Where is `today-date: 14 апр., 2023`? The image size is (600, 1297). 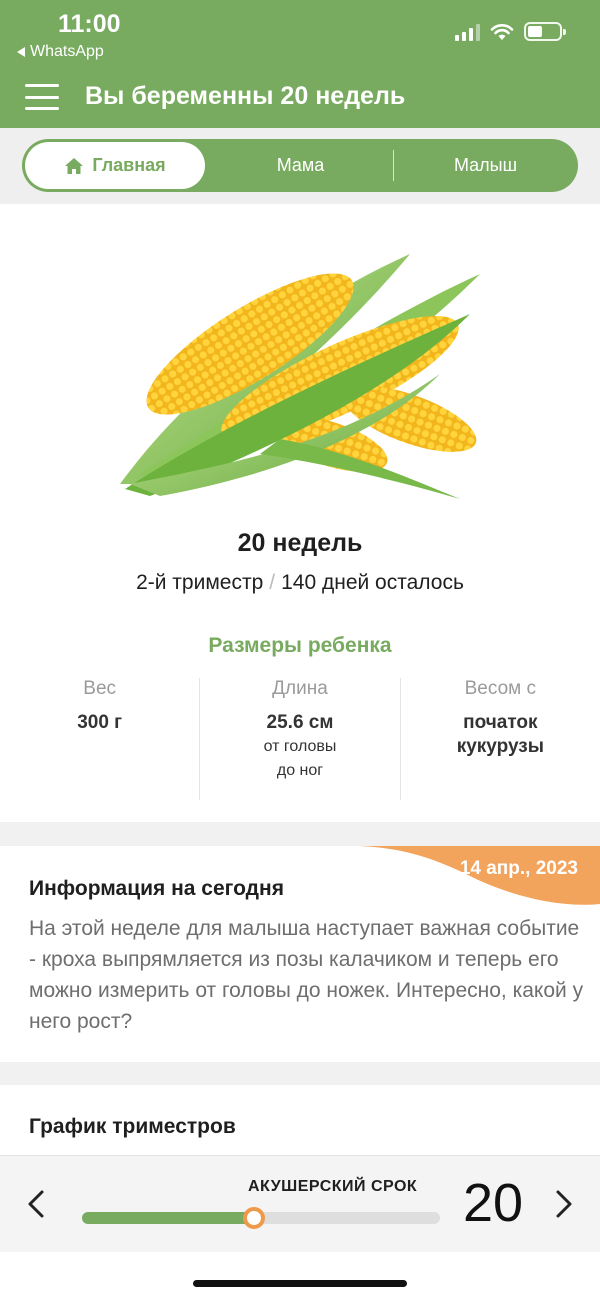 today-date: 14 апр., 2023 is located at coordinates (518, 868).